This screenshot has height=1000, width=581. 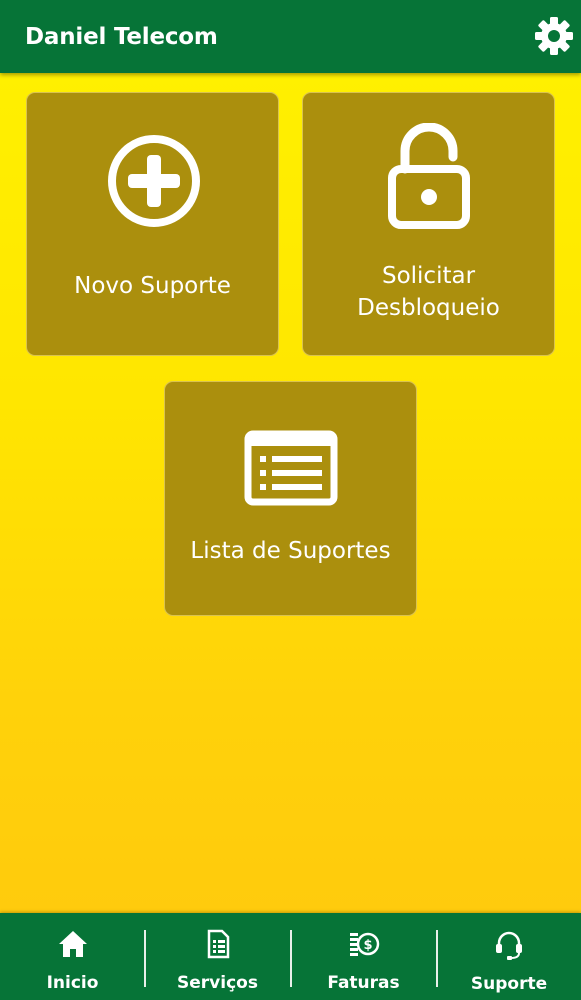 What do you see at coordinates (72, 983) in the screenshot?
I see `nav-inicio-label: Inicio` at bounding box center [72, 983].